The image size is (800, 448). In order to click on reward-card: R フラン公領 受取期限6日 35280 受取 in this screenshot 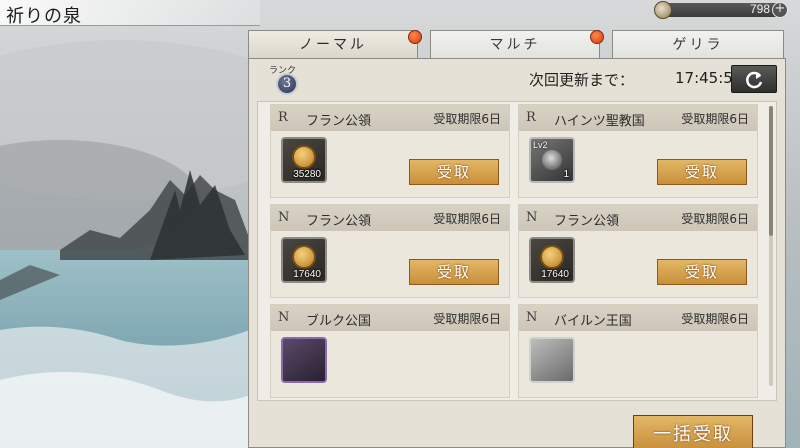, I will do `click(390, 151)`.